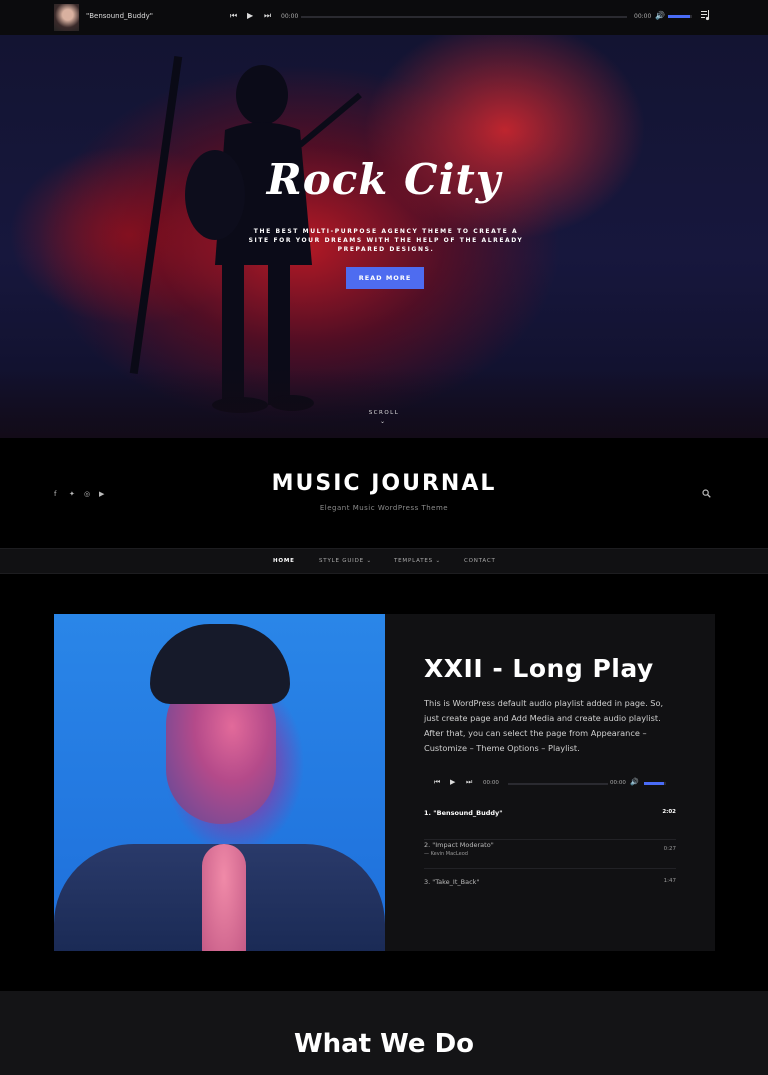 The image size is (768, 1075). I want to click on photo-cap, so click(220, 664).